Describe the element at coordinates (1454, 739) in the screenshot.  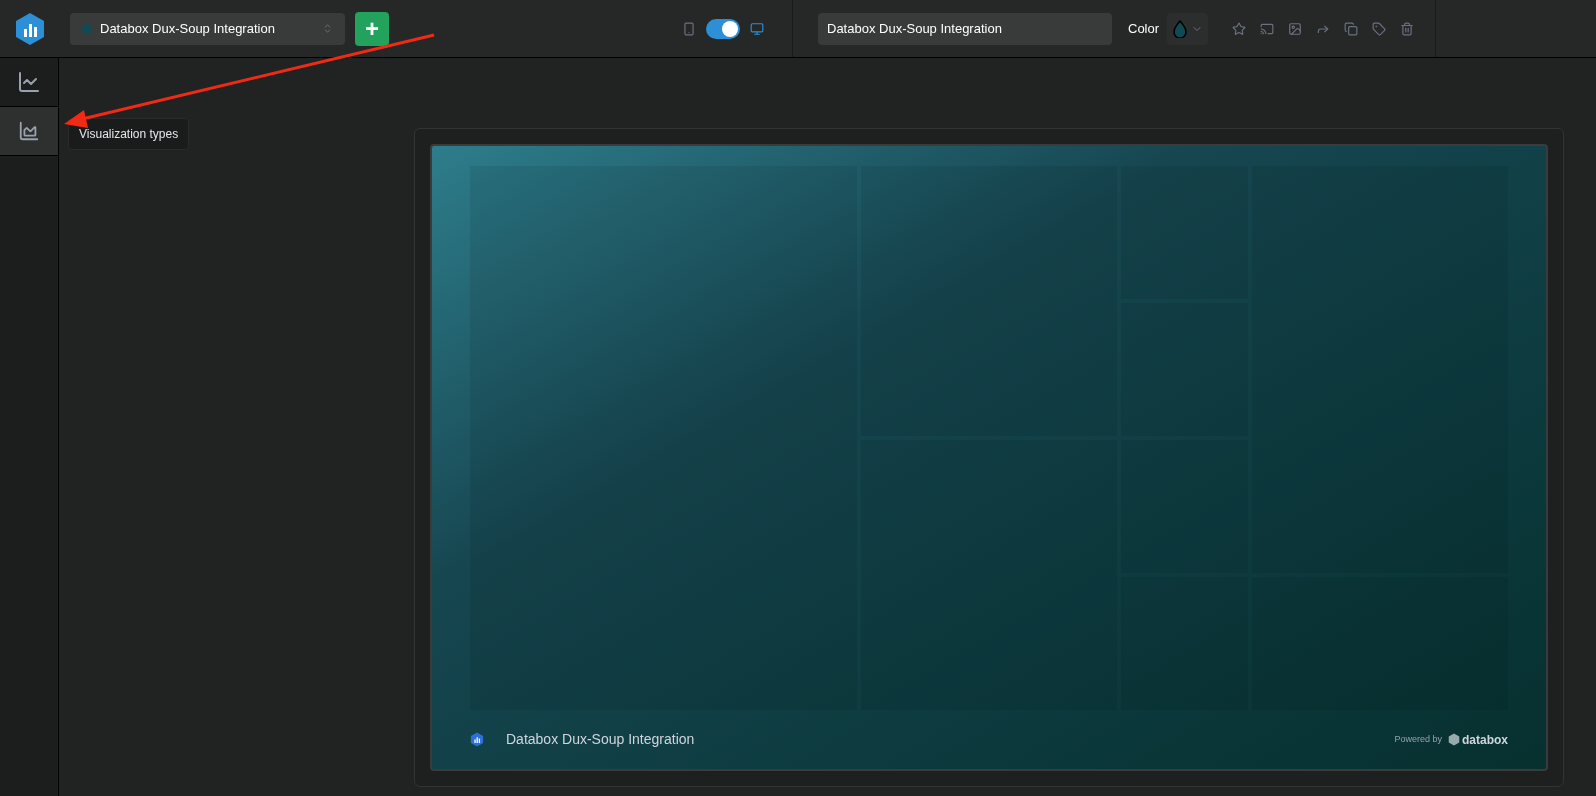
I see `brand-logo-icon` at that location.